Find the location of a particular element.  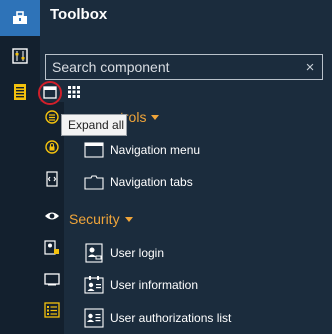

rail-settings-button is located at coordinates (20, 56).